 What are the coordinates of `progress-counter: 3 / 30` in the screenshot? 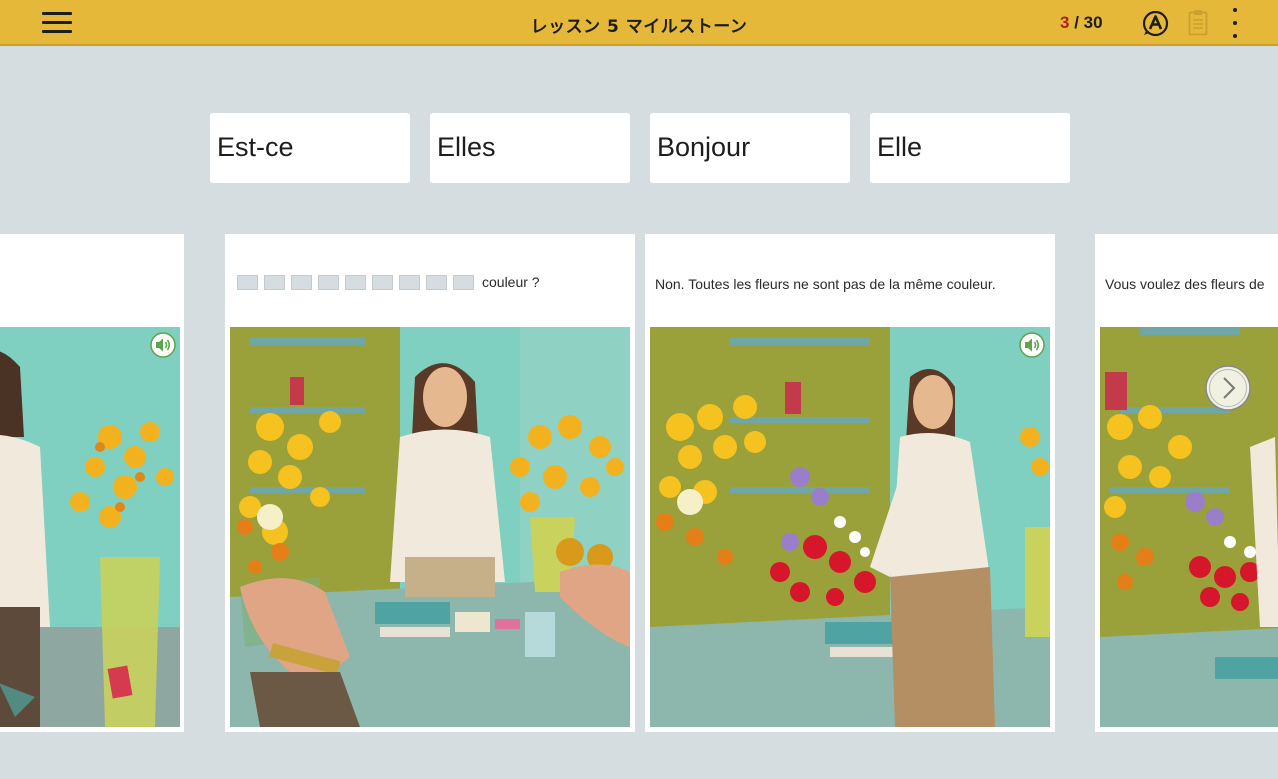 It's located at (1081, 23).